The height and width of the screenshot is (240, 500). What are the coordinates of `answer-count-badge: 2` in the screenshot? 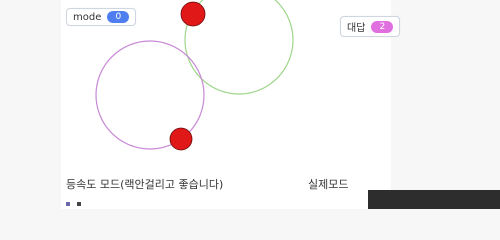 It's located at (382, 26).